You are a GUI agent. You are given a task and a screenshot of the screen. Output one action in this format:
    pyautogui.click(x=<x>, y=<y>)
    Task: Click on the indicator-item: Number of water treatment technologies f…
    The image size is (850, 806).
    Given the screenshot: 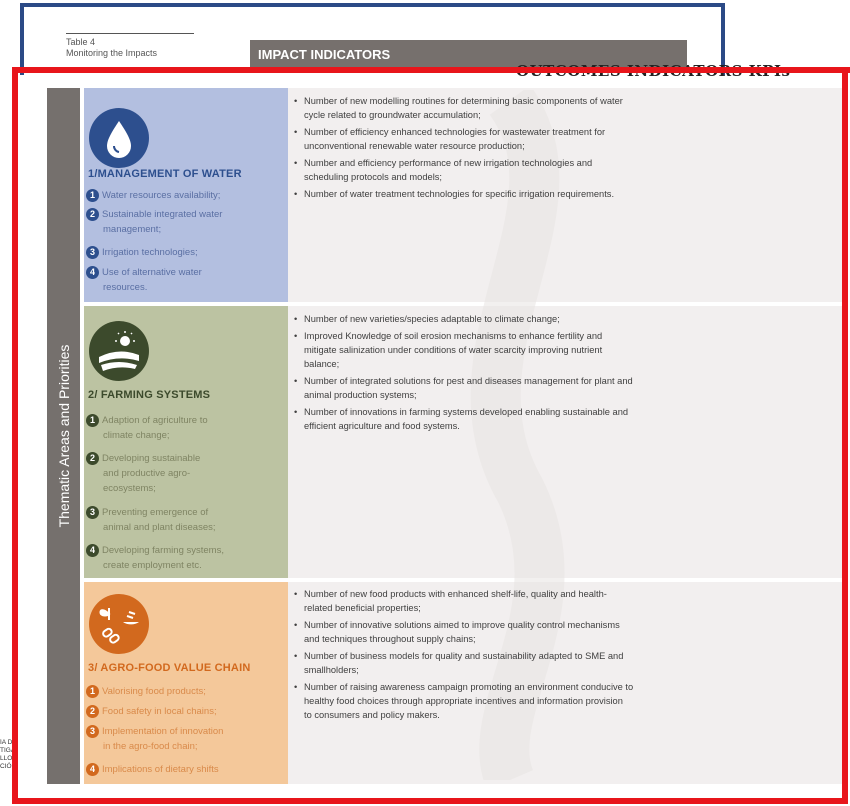 What is the action you would take?
    pyautogui.click(x=517, y=194)
    